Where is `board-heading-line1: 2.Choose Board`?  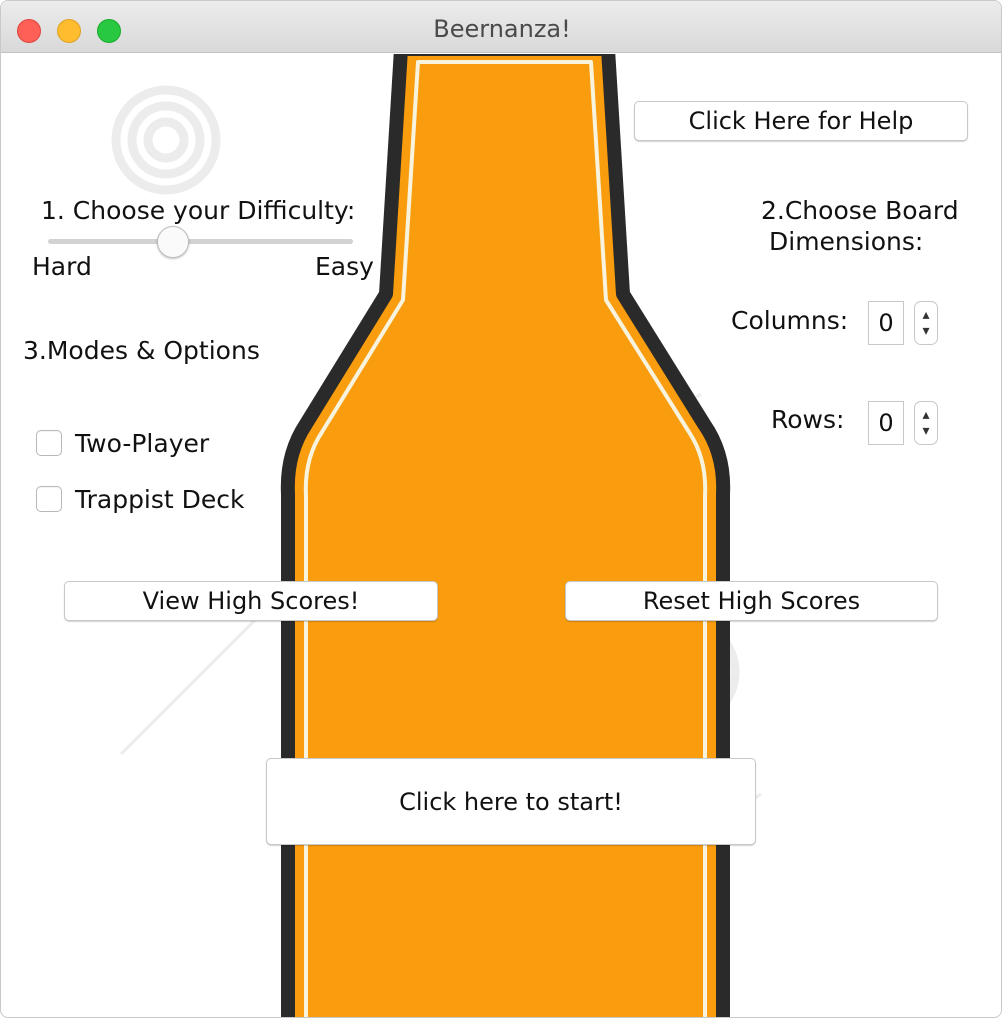 board-heading-line1: 2.Choose Board is located at coordinates (860, 210).